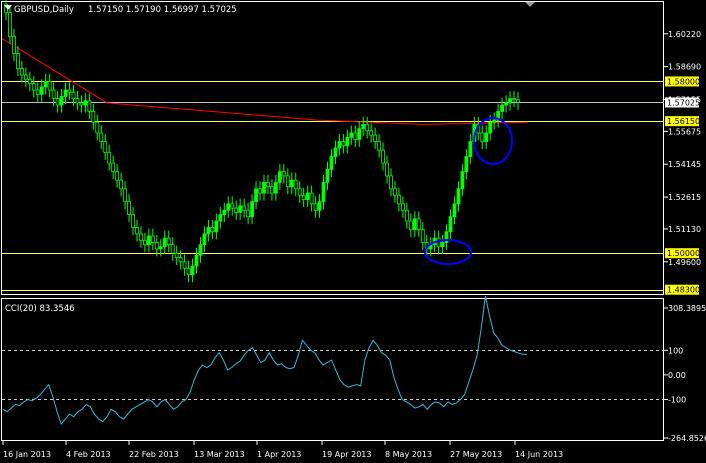 The height and width of the screenshot is (463, 706). I want to click on price-tick-label: 1.51130, so click(684, 229).